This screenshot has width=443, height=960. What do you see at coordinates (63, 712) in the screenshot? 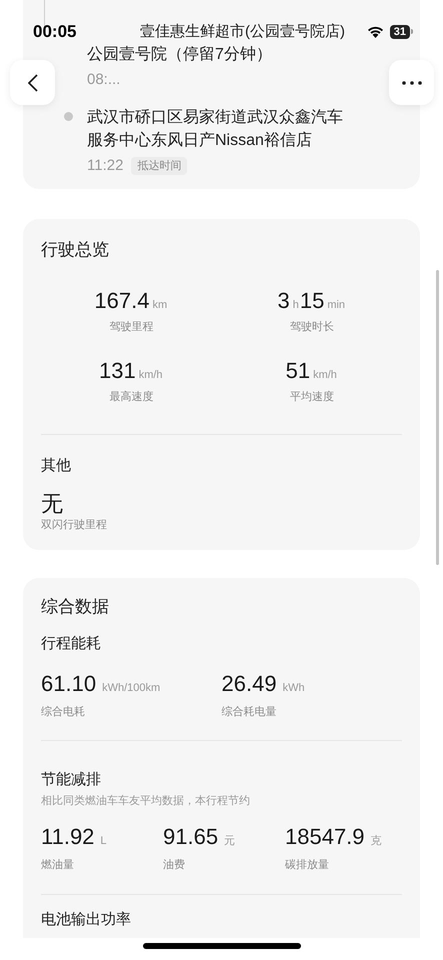
I see `stat-label: 综合电耗` at bounding box center [63, 712].